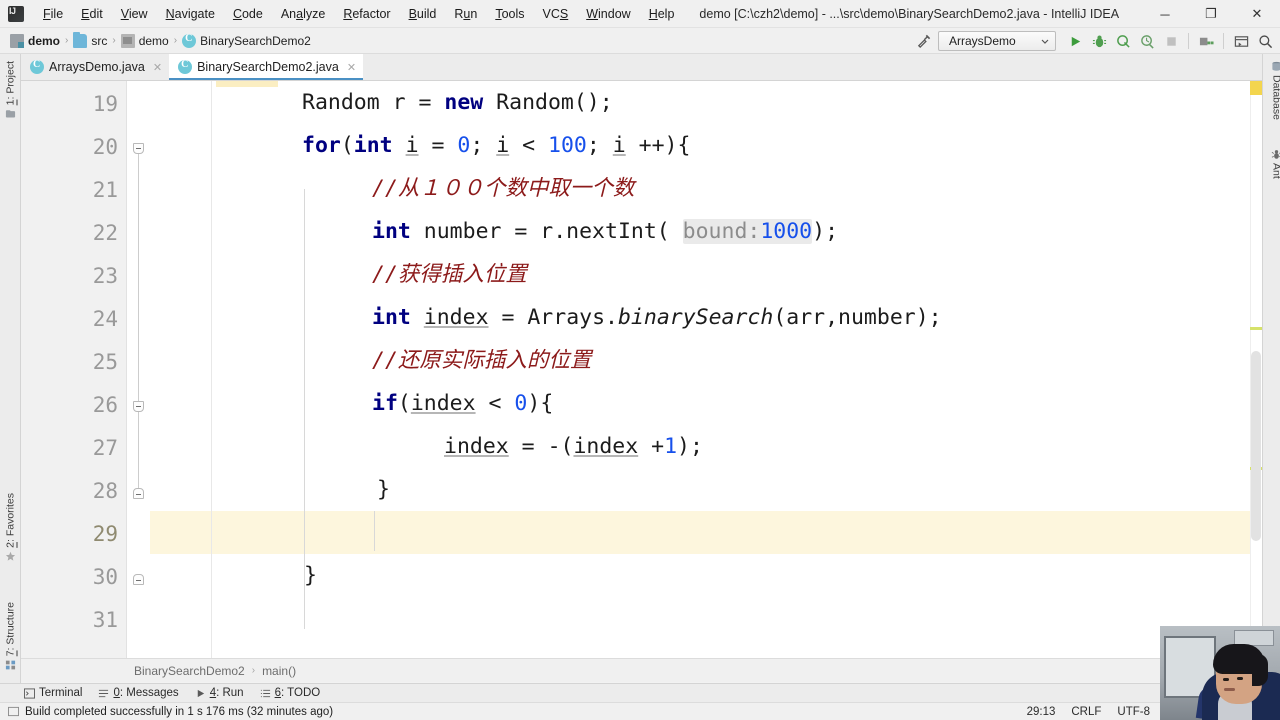 The width and height of the screenshot is (1280, 720). I want to click on editor-marker-bar, so click(1256, 369).